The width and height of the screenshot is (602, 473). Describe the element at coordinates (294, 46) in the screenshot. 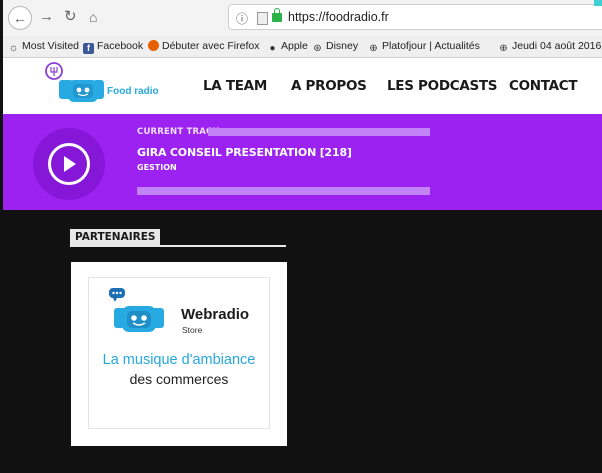

I see `bookmark-label: Apple` at that location.